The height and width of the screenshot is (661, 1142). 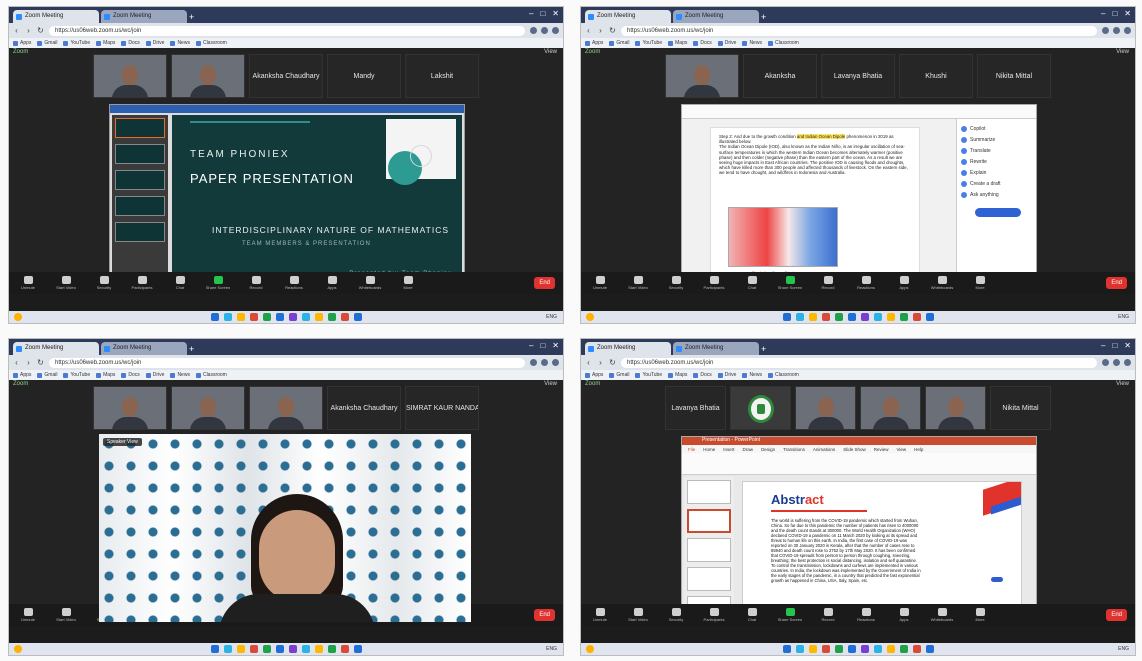 I want to click on participant-name-tile: Akanksha, so click(x=780, y=76).